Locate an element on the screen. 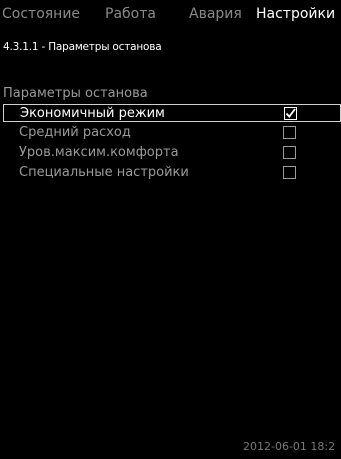 This screenshot has width=341, height=459. option-label: Средний расход is located at coordinates (75, 132).